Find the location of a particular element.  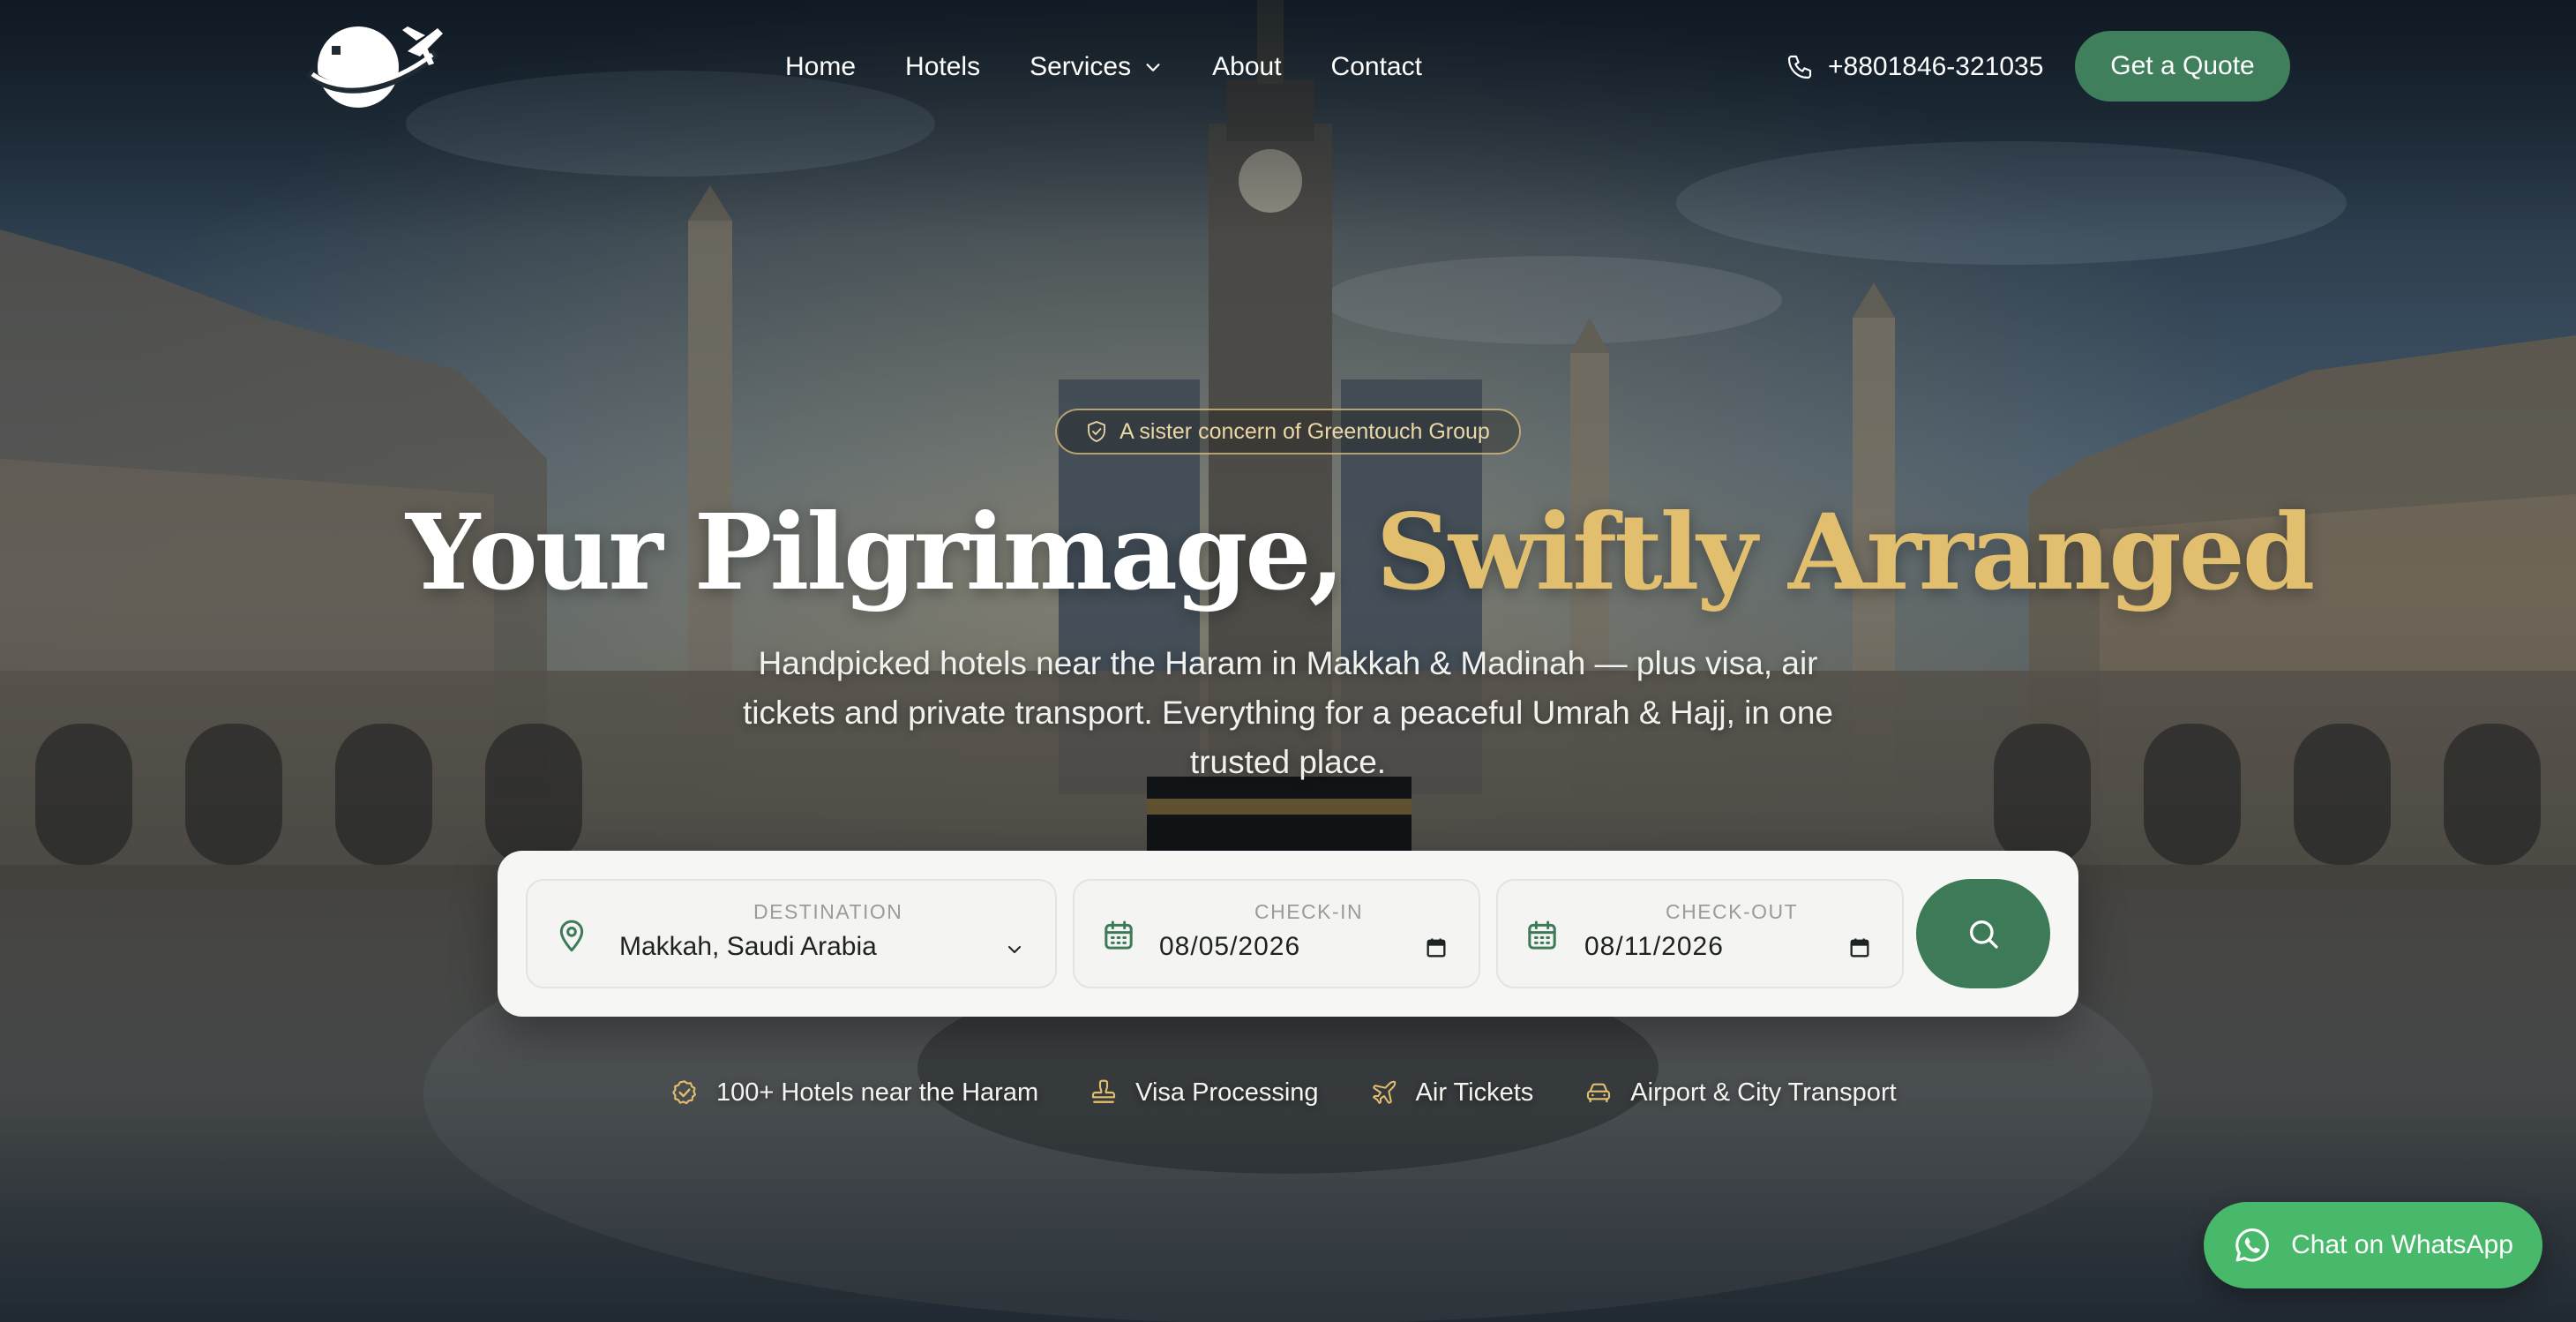

phone-icon is located at coordinates (1800, 67).